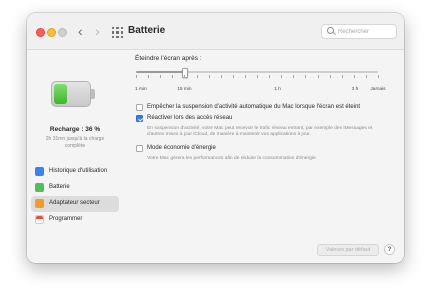 The image size is (431, 300). I want to click on display-sleep-slider, so click(257, 73).